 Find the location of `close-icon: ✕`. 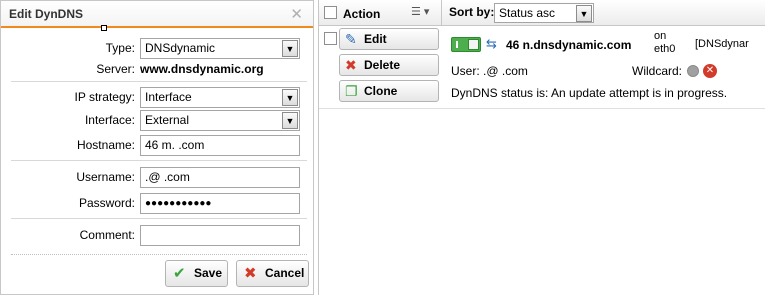

close-icon: ✕ is located at coordinates (296, 14).